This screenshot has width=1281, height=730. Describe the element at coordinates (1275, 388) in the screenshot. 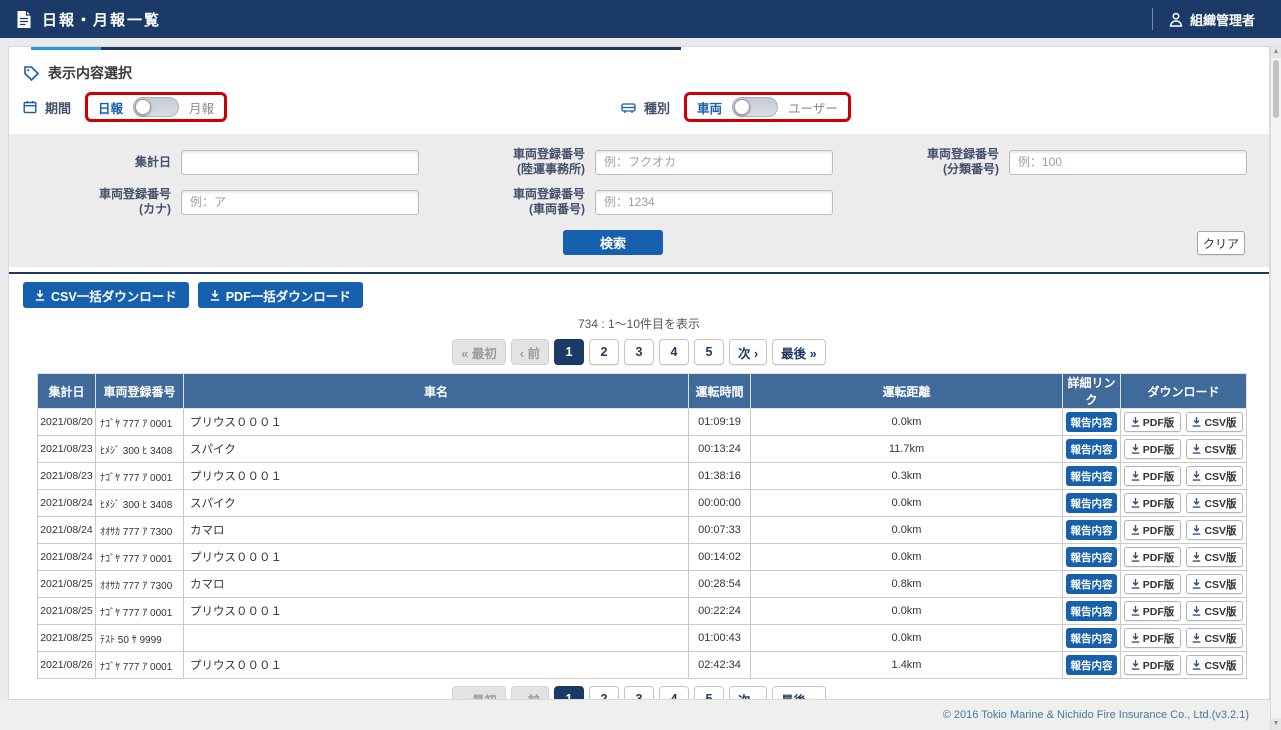

I see `vertical-scrollbar: ▲ ▼` at that location.